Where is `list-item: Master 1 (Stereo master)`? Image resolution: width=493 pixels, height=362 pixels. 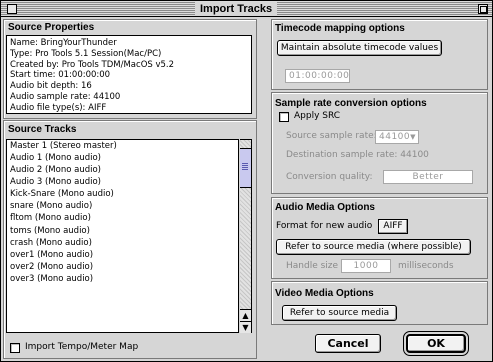 list-item: Master 1 (Stereo master) is located at coordinates (124, 146).